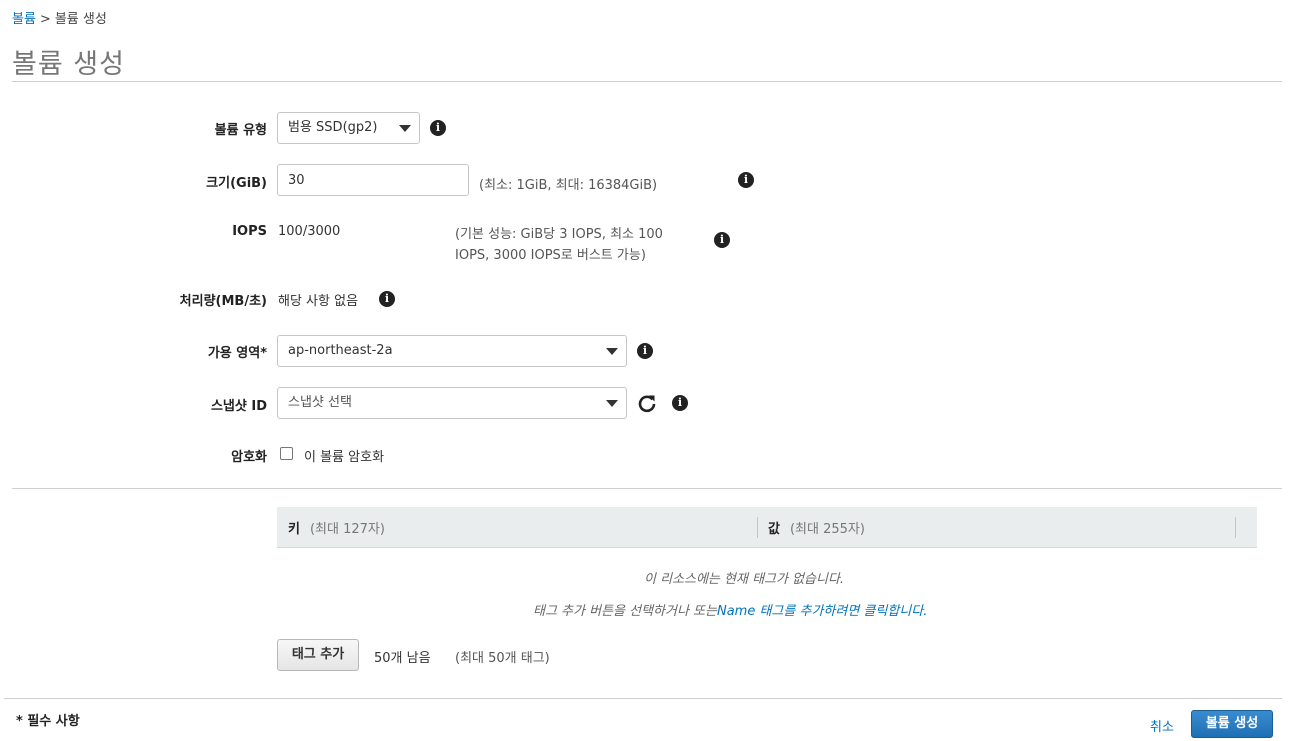  What do you see at coordinates (1162, 725) in the screenshot?
I see `cancel-button: 취소` at bounding box center [1162, 725].